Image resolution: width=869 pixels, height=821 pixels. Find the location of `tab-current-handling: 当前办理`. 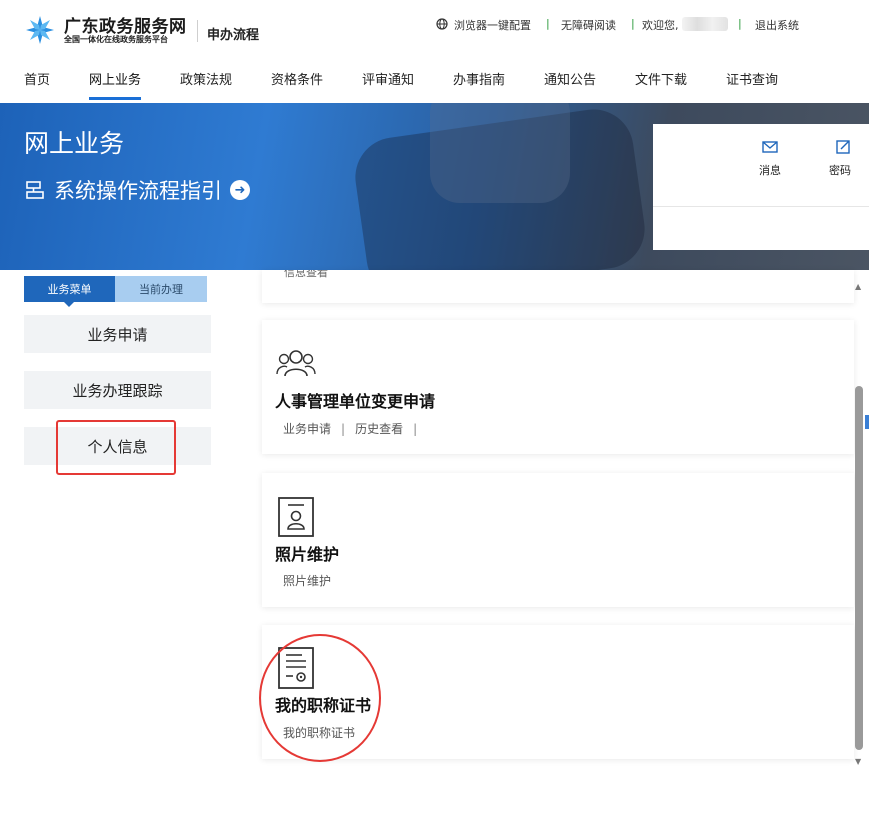

tab-current-handling: 当前办理 is located at coordinates (161, 289).